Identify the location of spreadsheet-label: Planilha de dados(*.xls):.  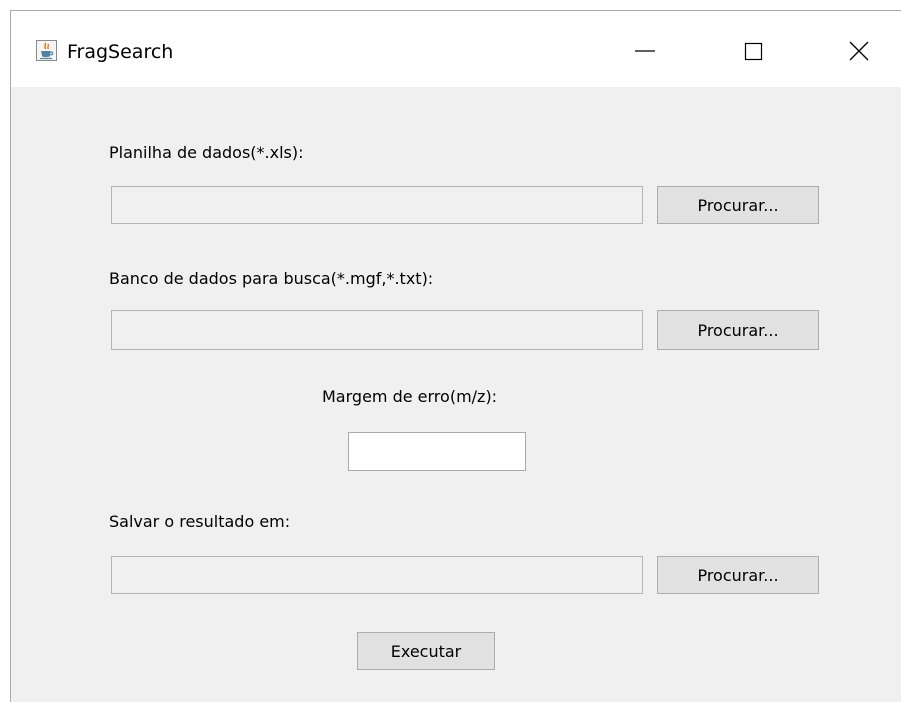
(206, 152).